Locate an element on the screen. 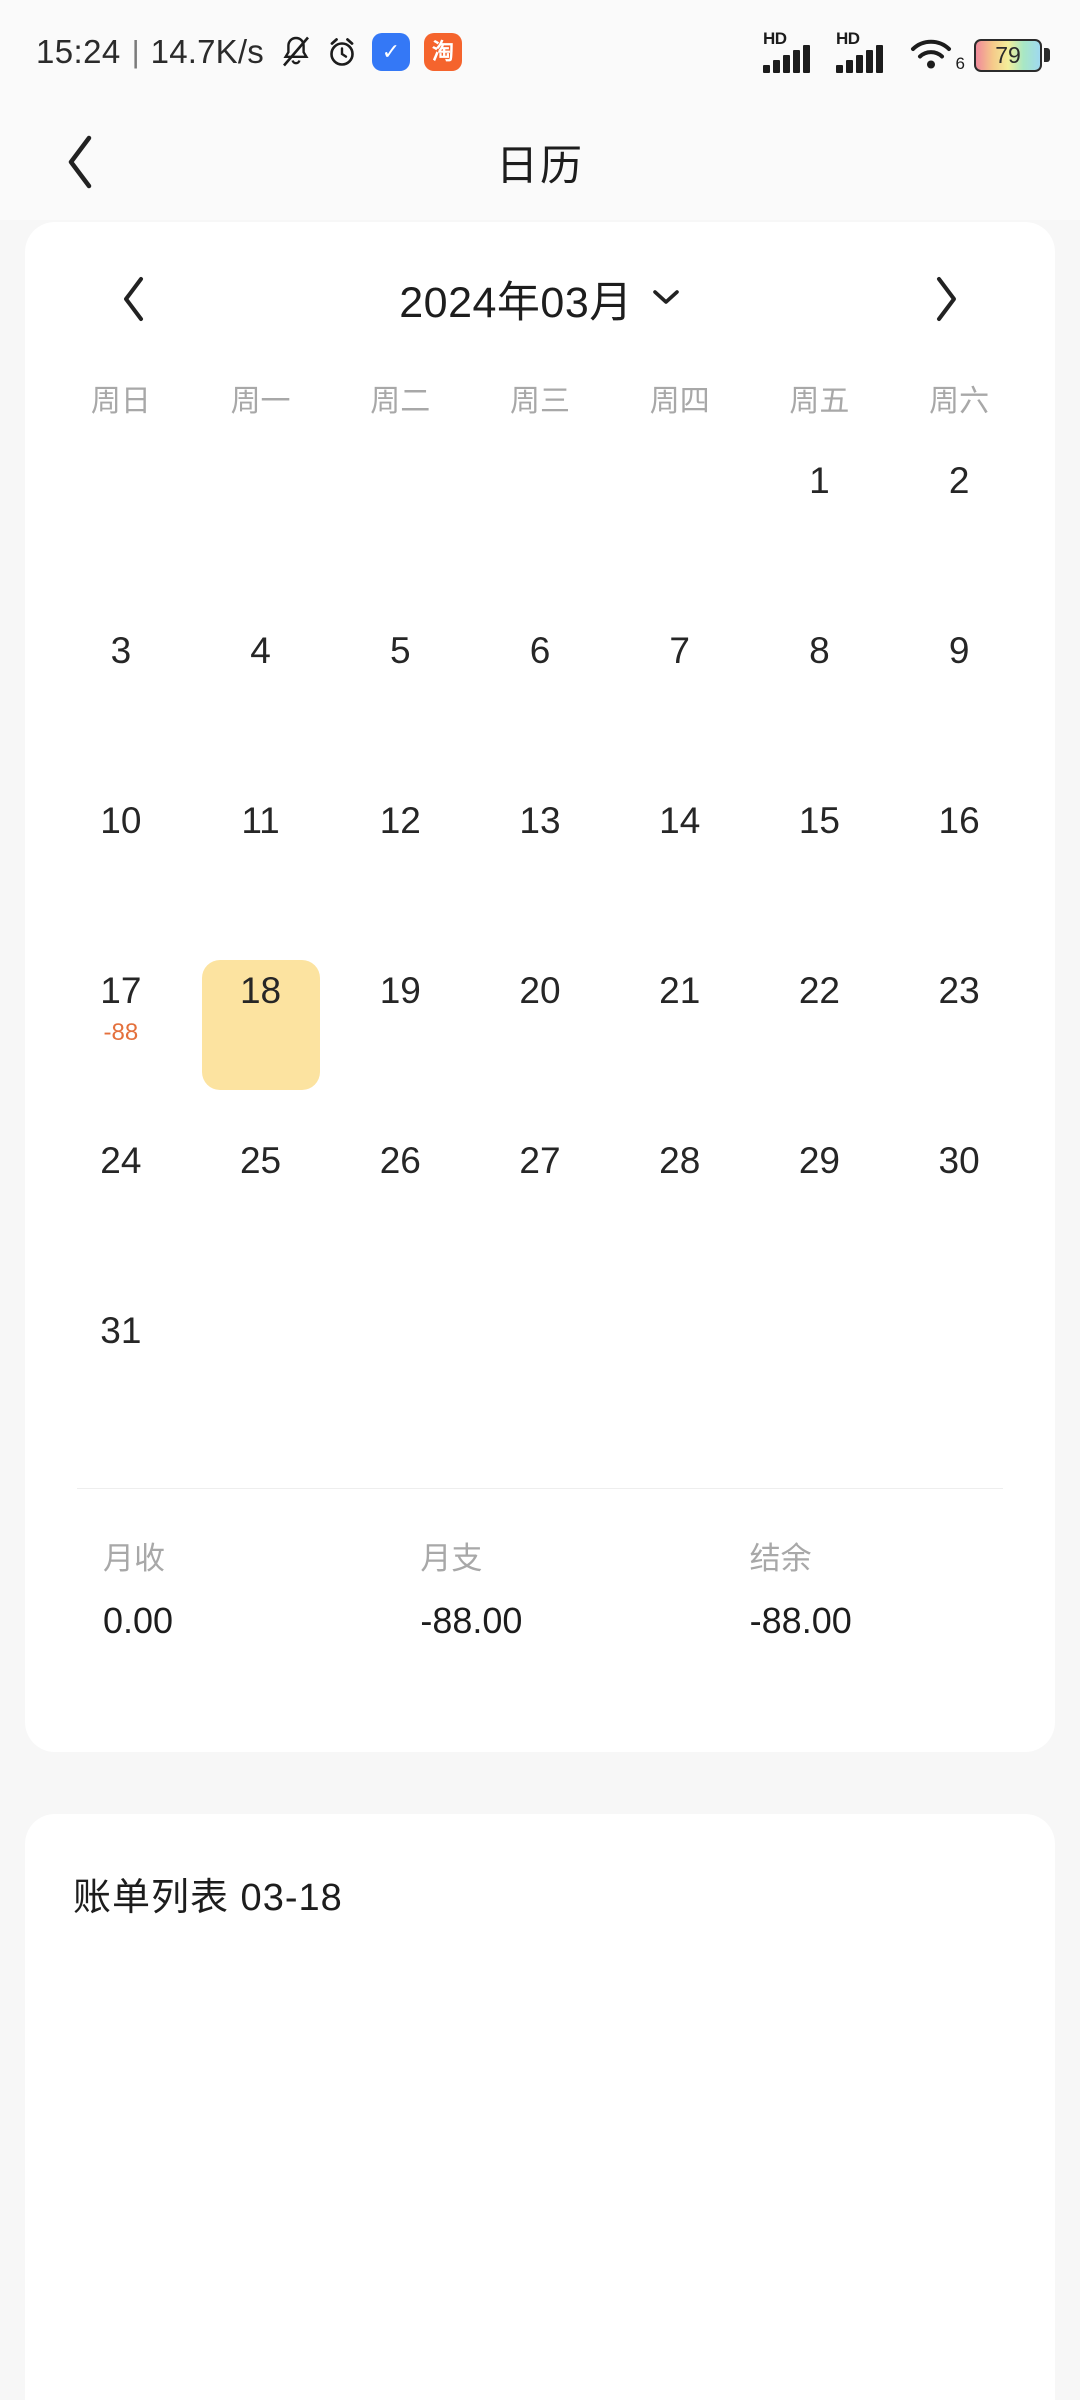 The image size is (1080, 2400). day-number: 13 is located at coordinates (540, 820).